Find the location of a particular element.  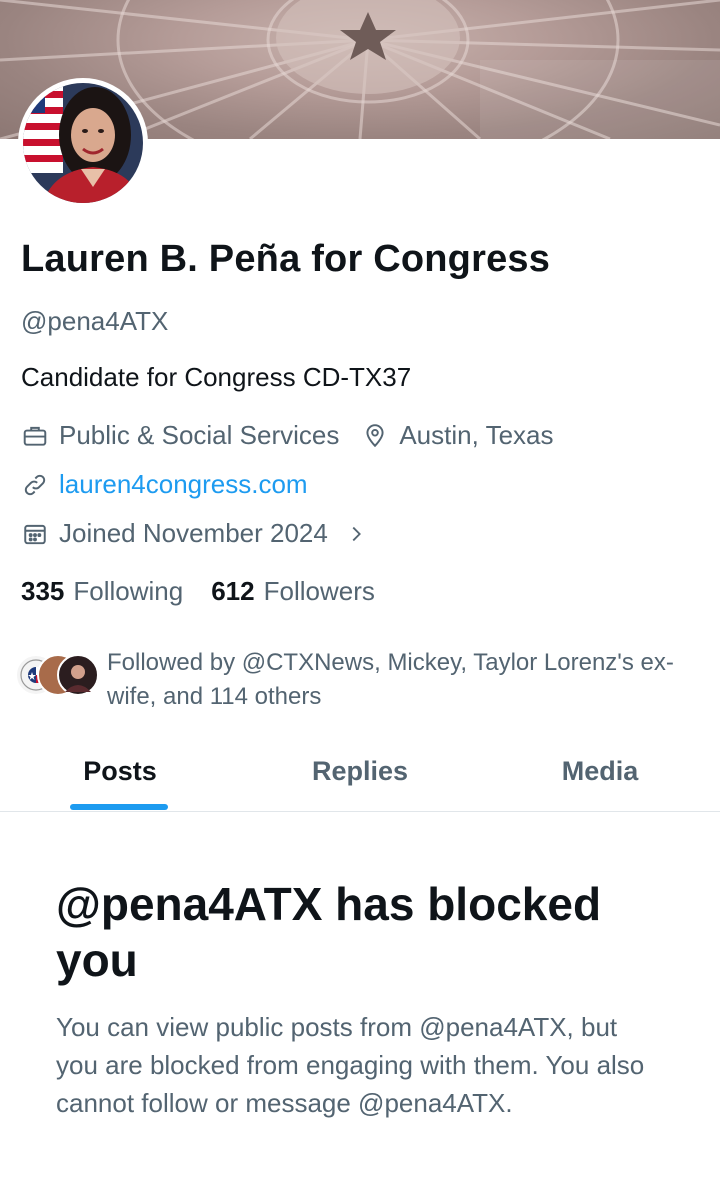

profile-tabs: Posts Replies Media is located at coordinates (360, 776).